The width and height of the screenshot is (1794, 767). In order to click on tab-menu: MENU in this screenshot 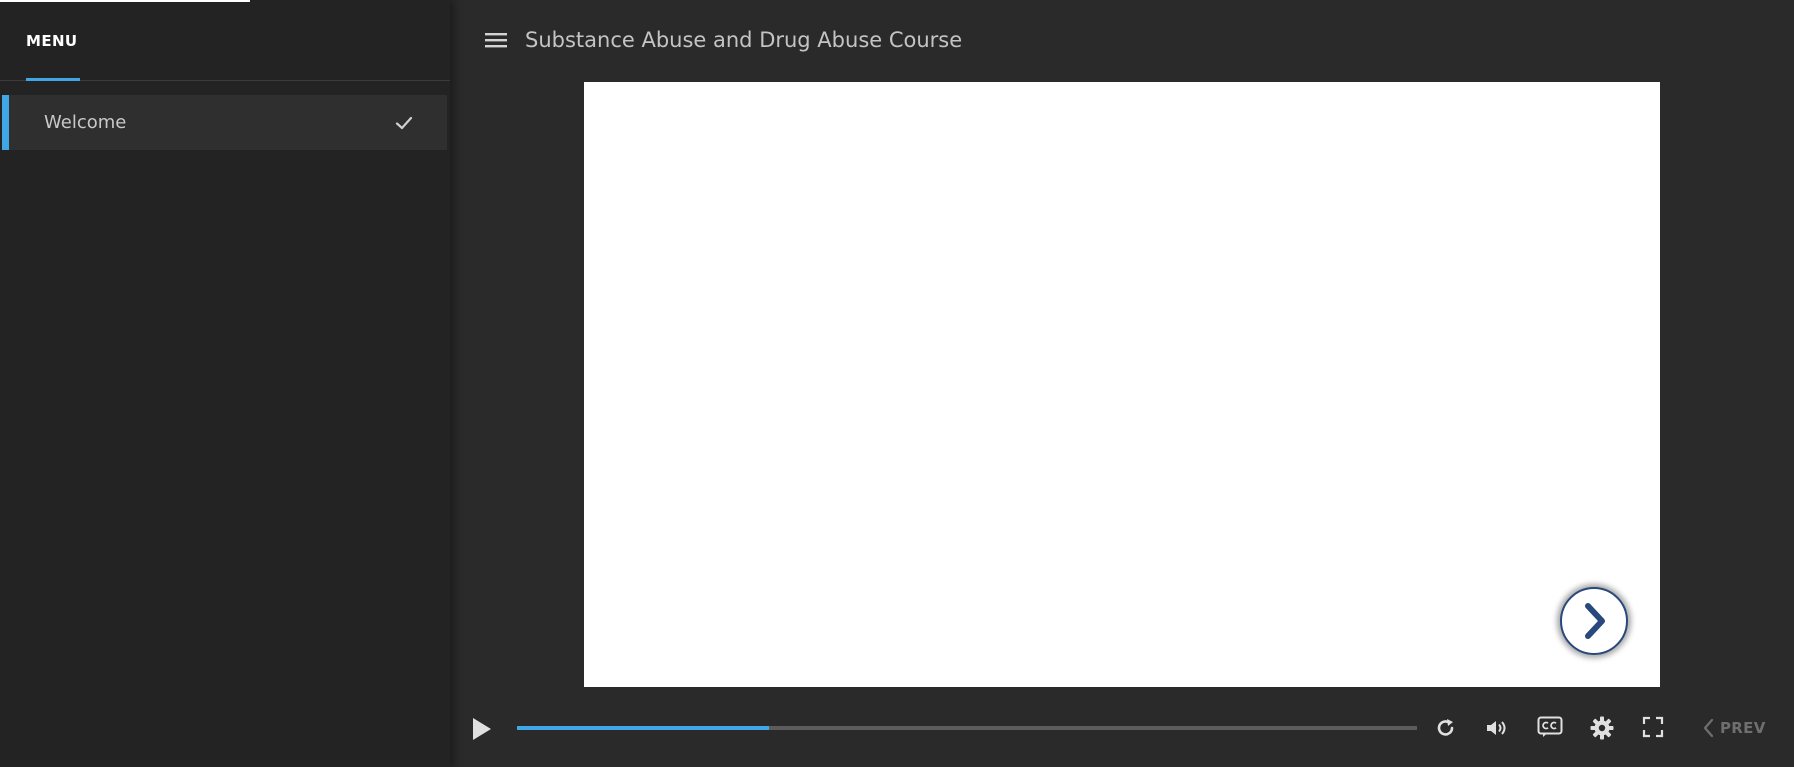, I will do `click(52, 40)`.